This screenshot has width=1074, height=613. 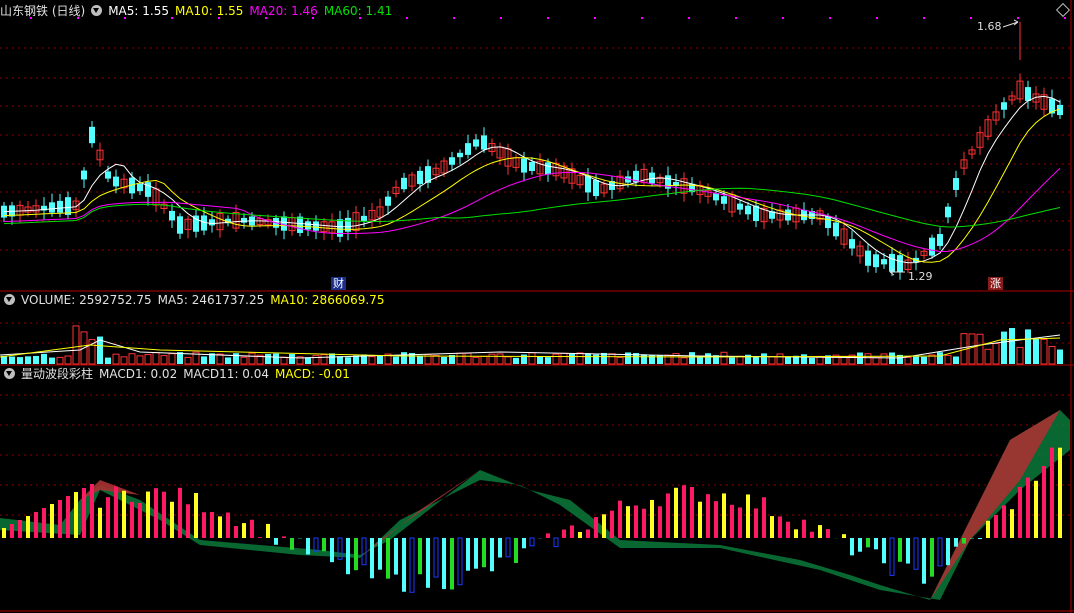 I want to click on ma5-label: MA5: 1.55, so click(x=138, y=11).